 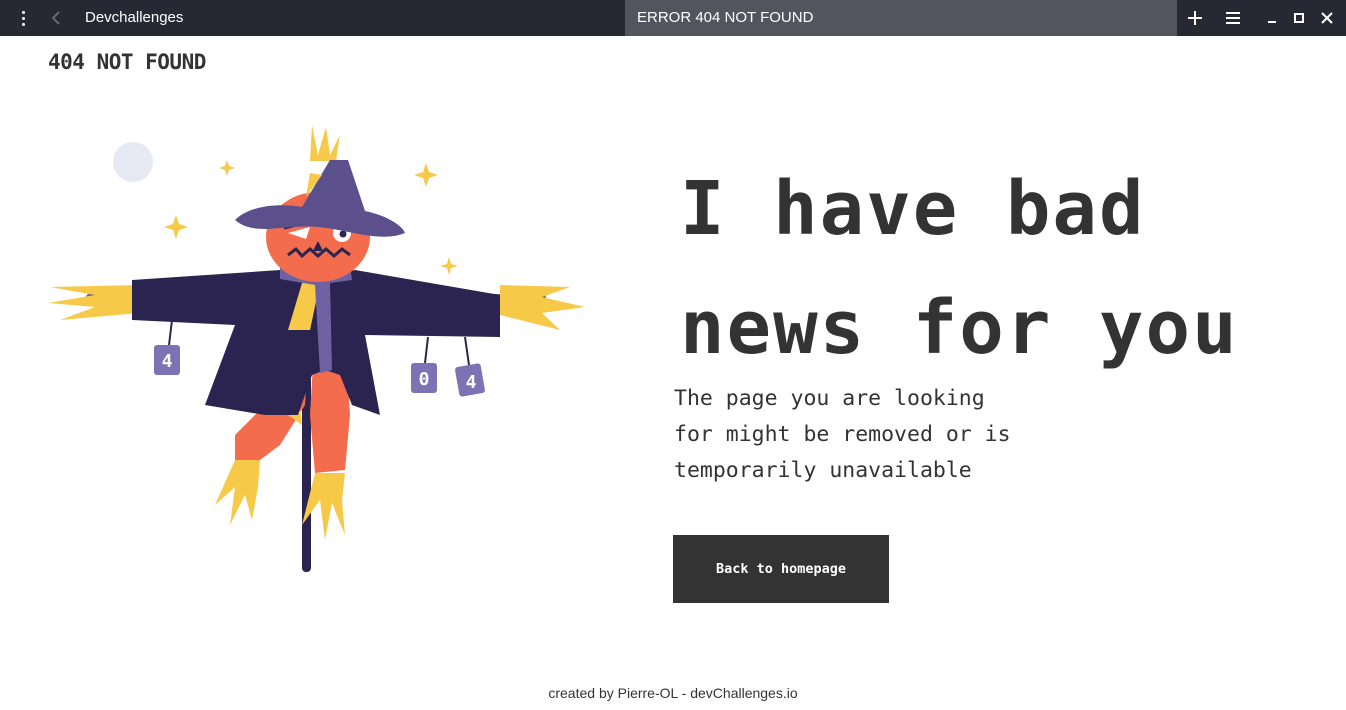 I want to click on can-label-2: 0, so click(x=424, y=379).